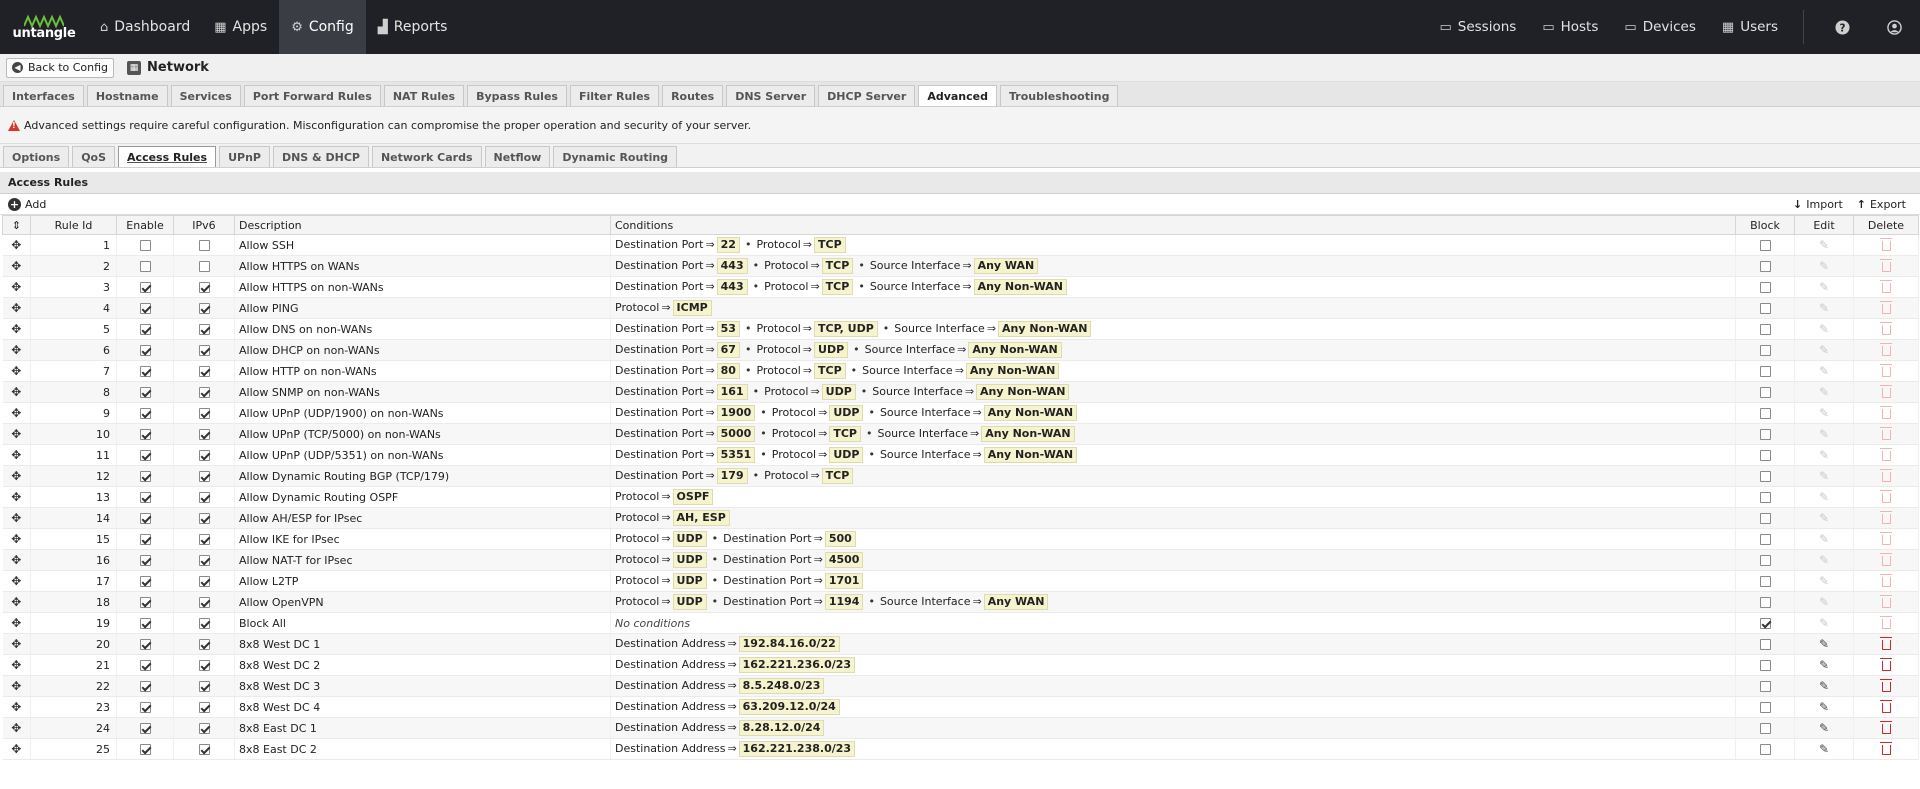 The height and width of the screenshot is (789, 1920). I want to click on reorder-column-header: ⇕, so click(16, 225).